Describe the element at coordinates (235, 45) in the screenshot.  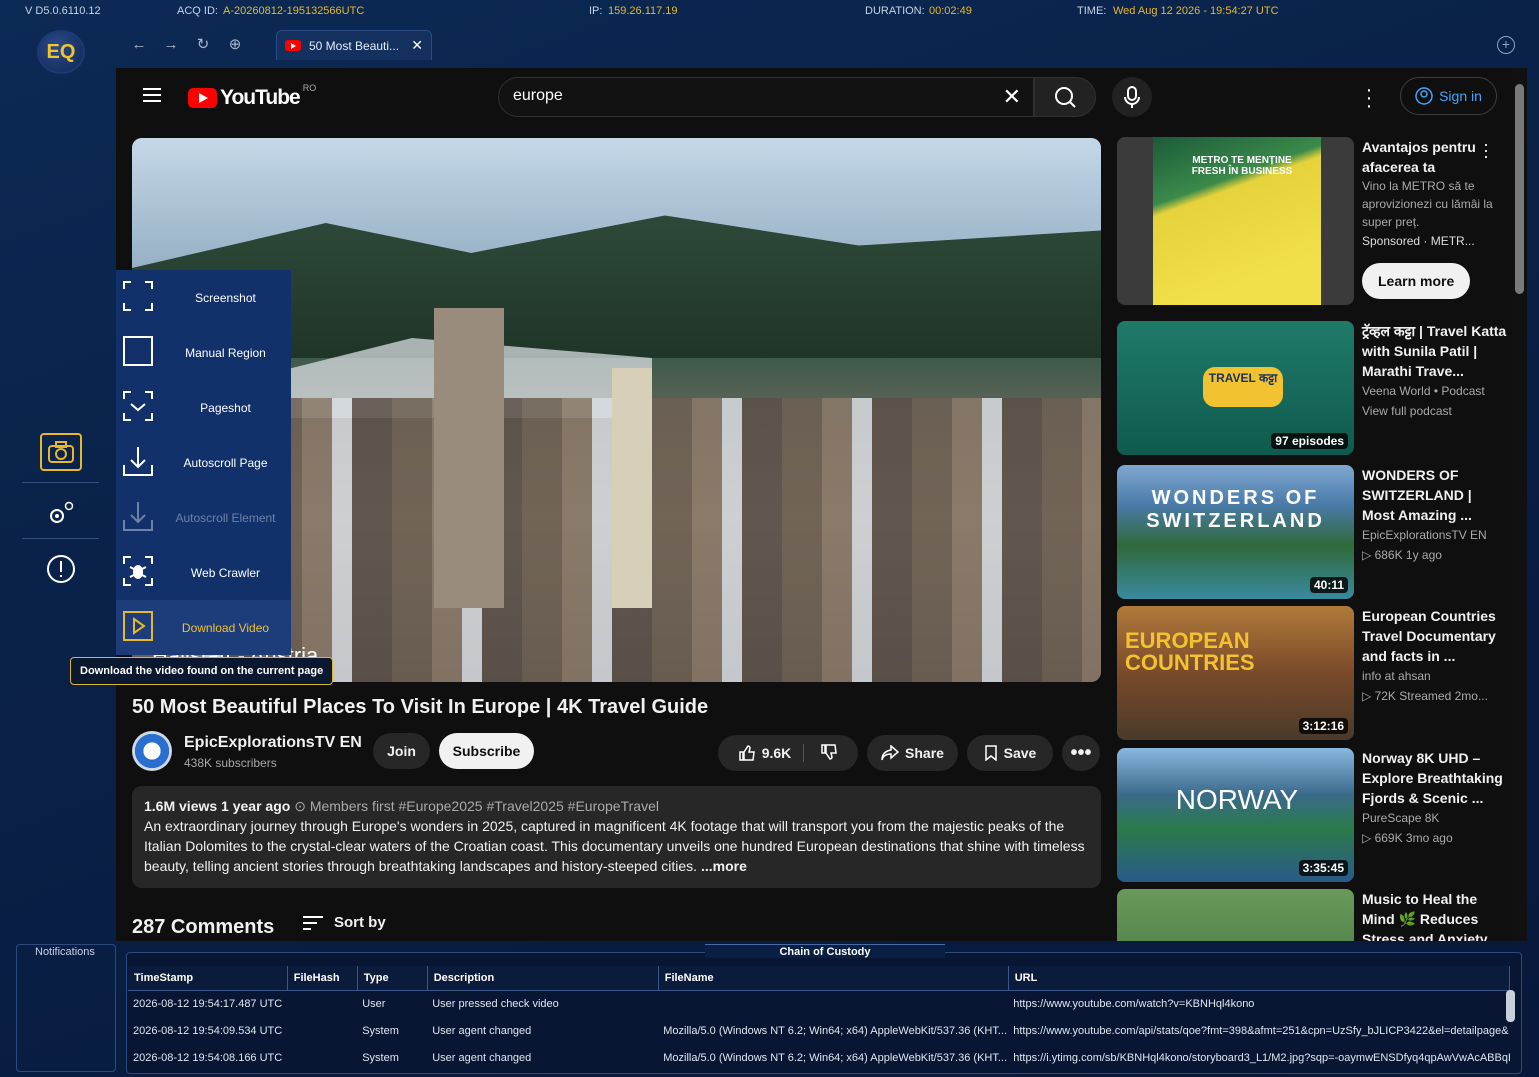
I see `globe-icon: ⊕` at that location.